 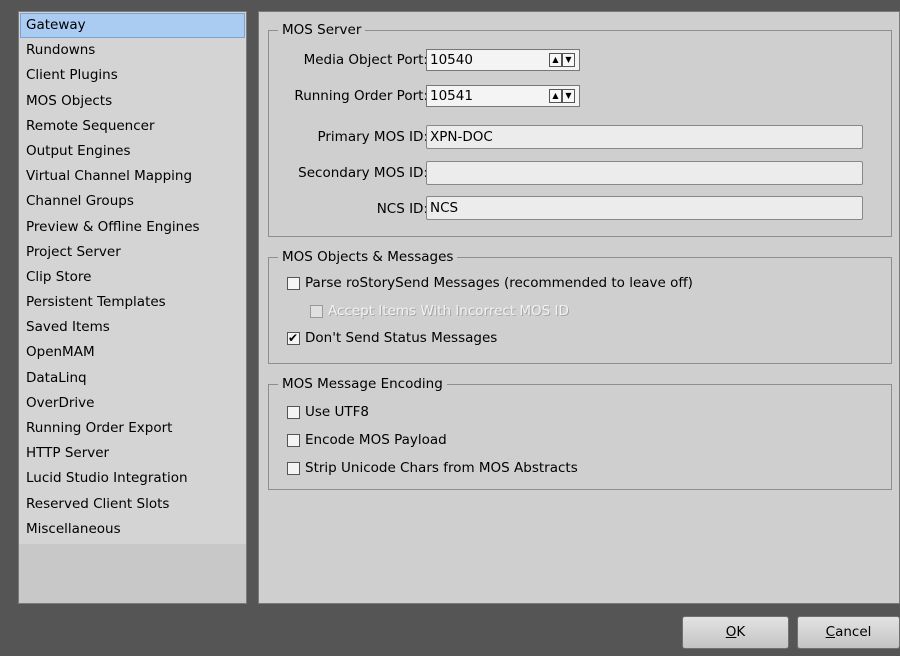 I want to click on ncs-id-label: NCS ID:, so click(x=402, y=209).